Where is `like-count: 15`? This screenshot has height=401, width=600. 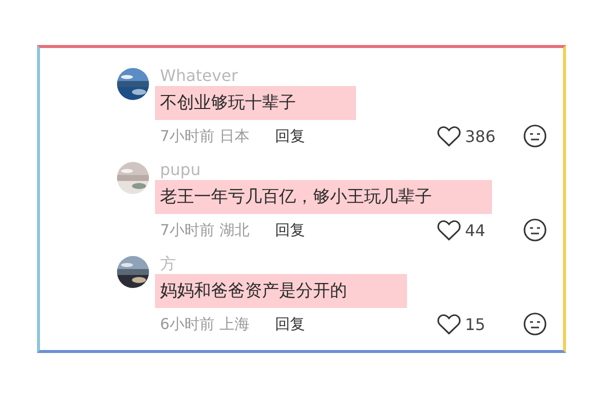 like-count: 15 is located at coordinates (475, 324).